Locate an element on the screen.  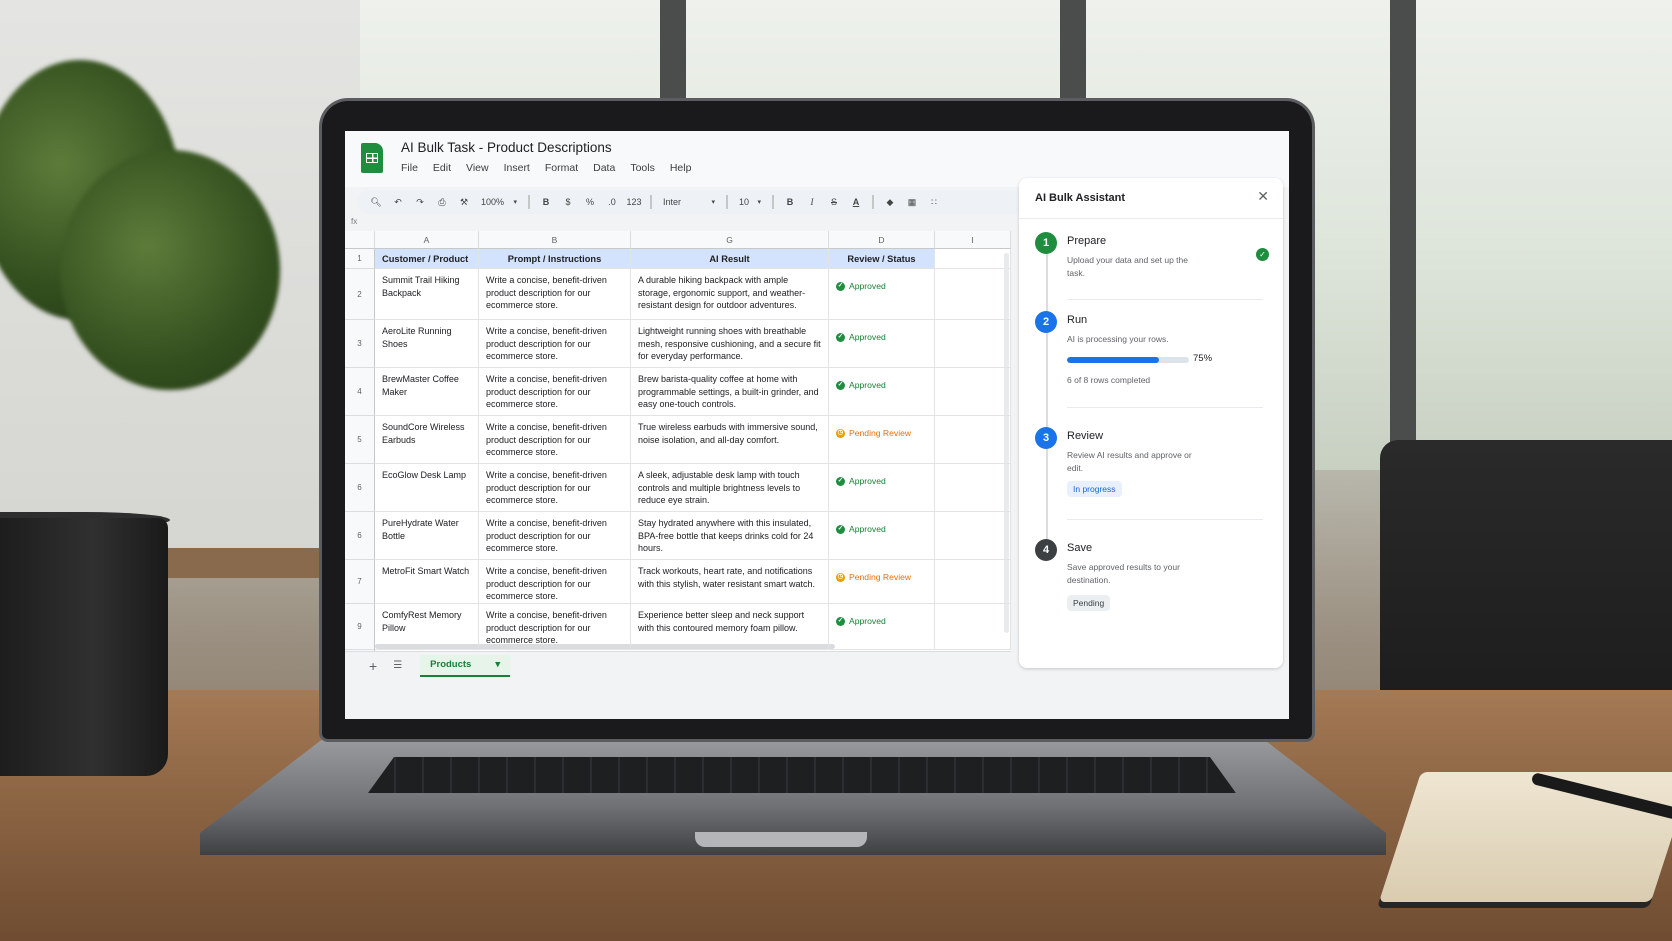
chevron-down-icon: ▾ is located at coordinates (497, 664).